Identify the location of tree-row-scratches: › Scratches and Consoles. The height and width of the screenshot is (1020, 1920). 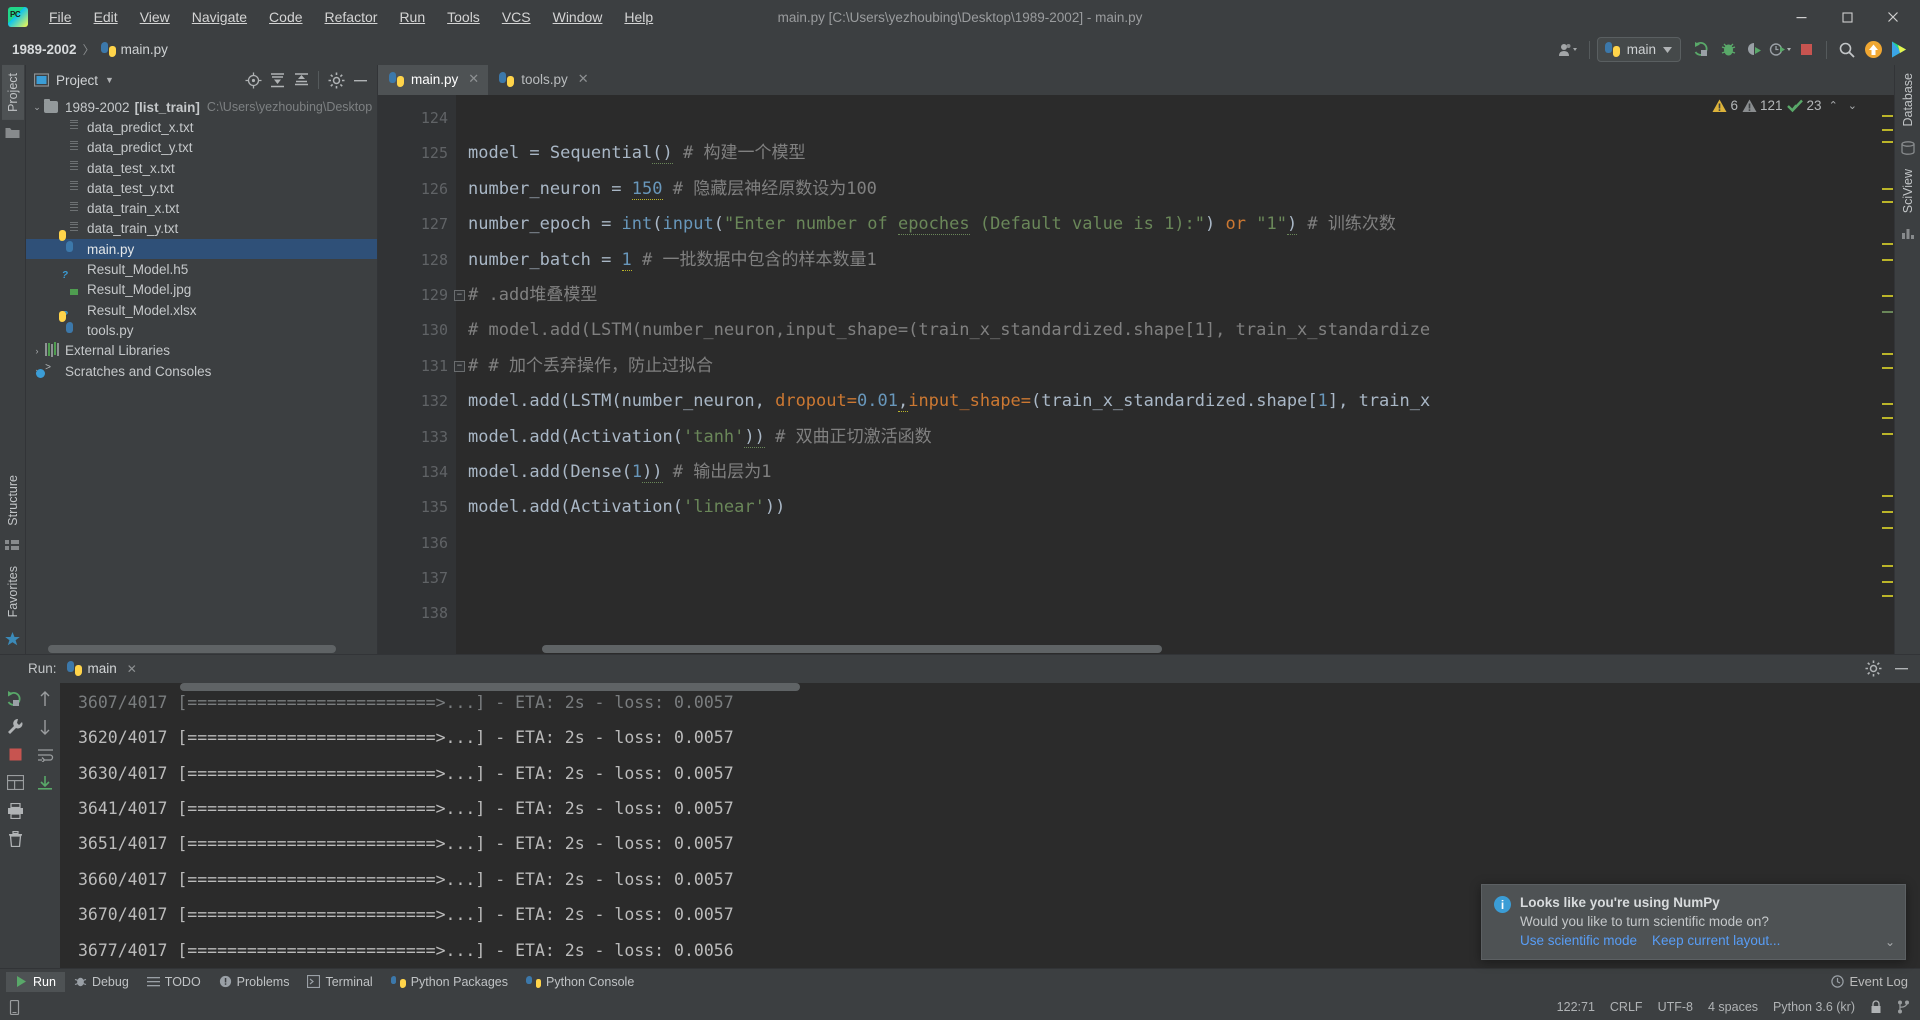
(201, 371).